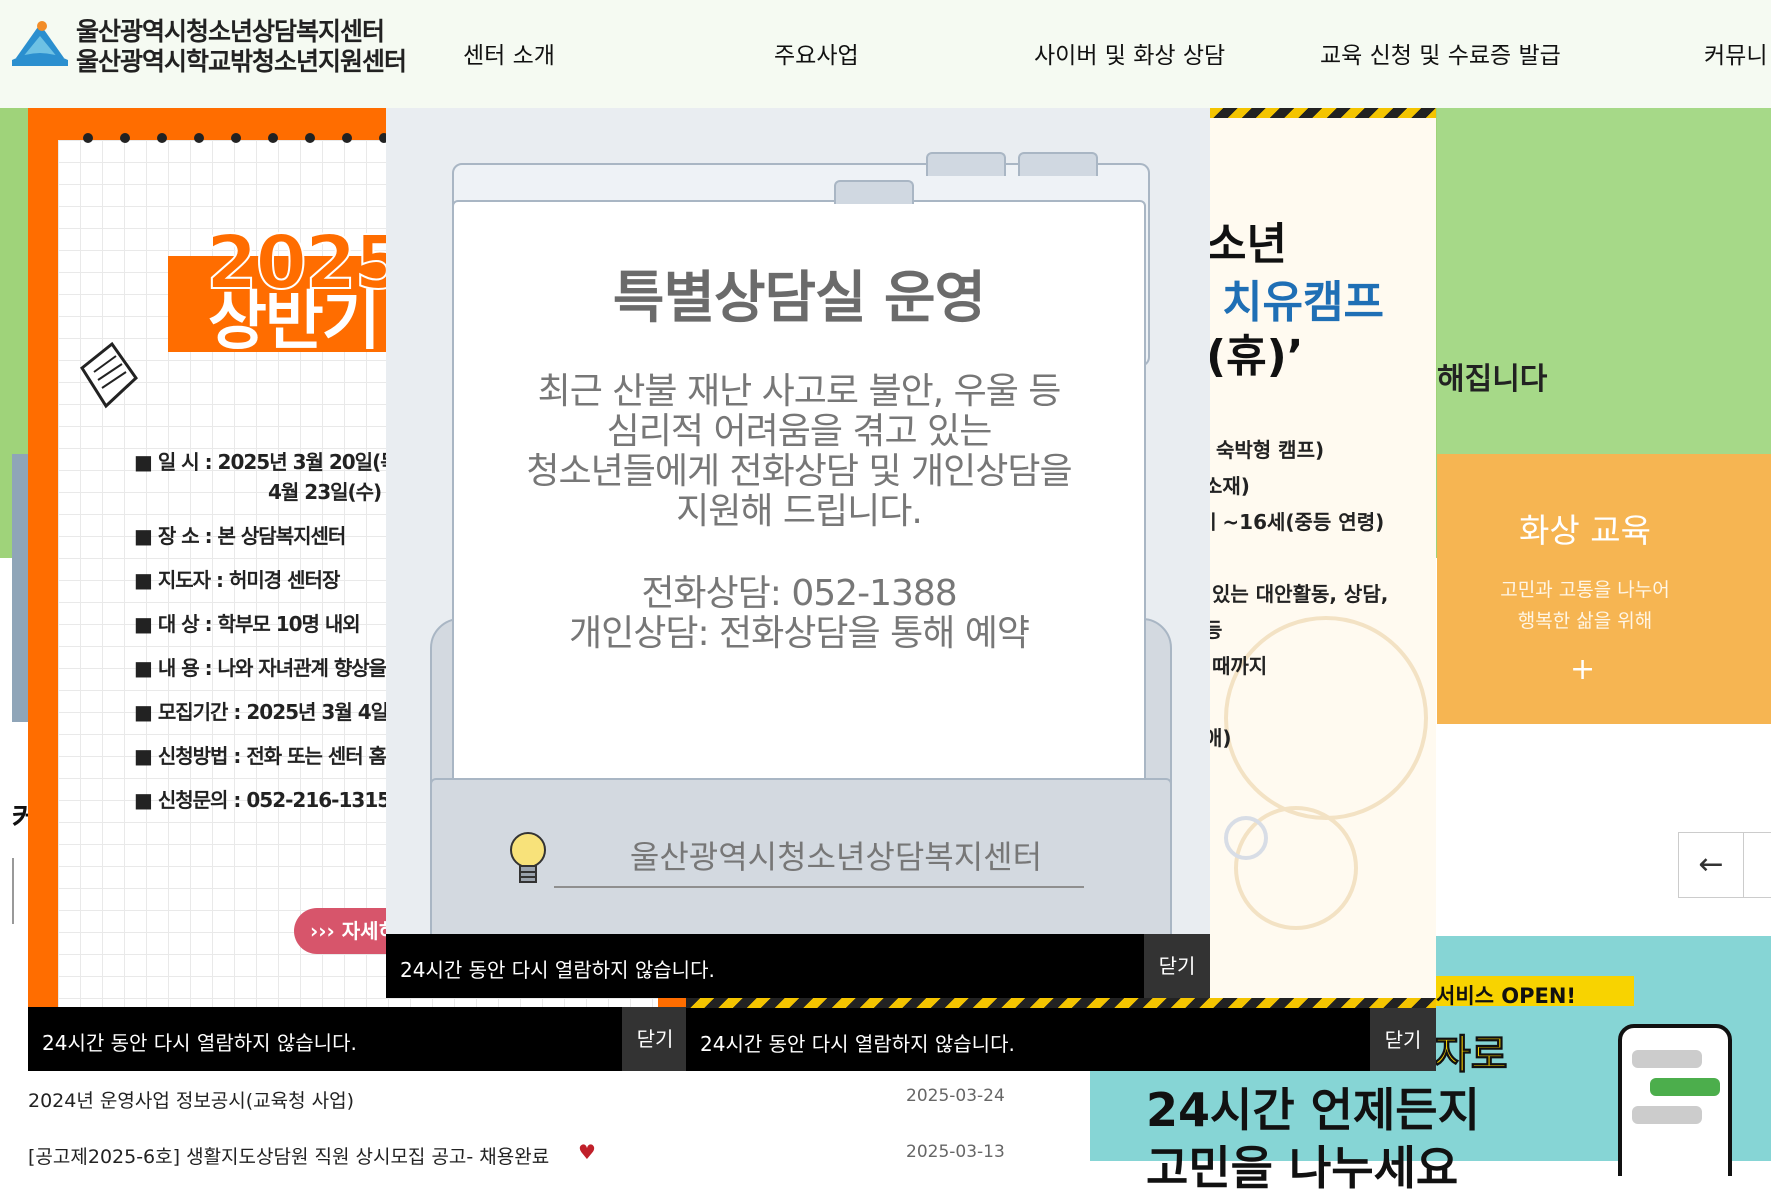  Describe the element at coordinates (1240, 666) in the screenshot. I see `camp-info-deadline: 때까지` at that location.